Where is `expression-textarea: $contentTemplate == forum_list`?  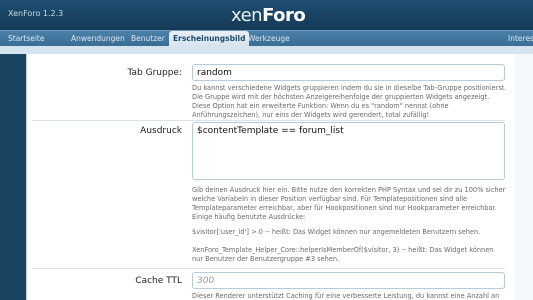 expression-textarea: $contentTemplate == forum_list is located at coordinates (348, 151).